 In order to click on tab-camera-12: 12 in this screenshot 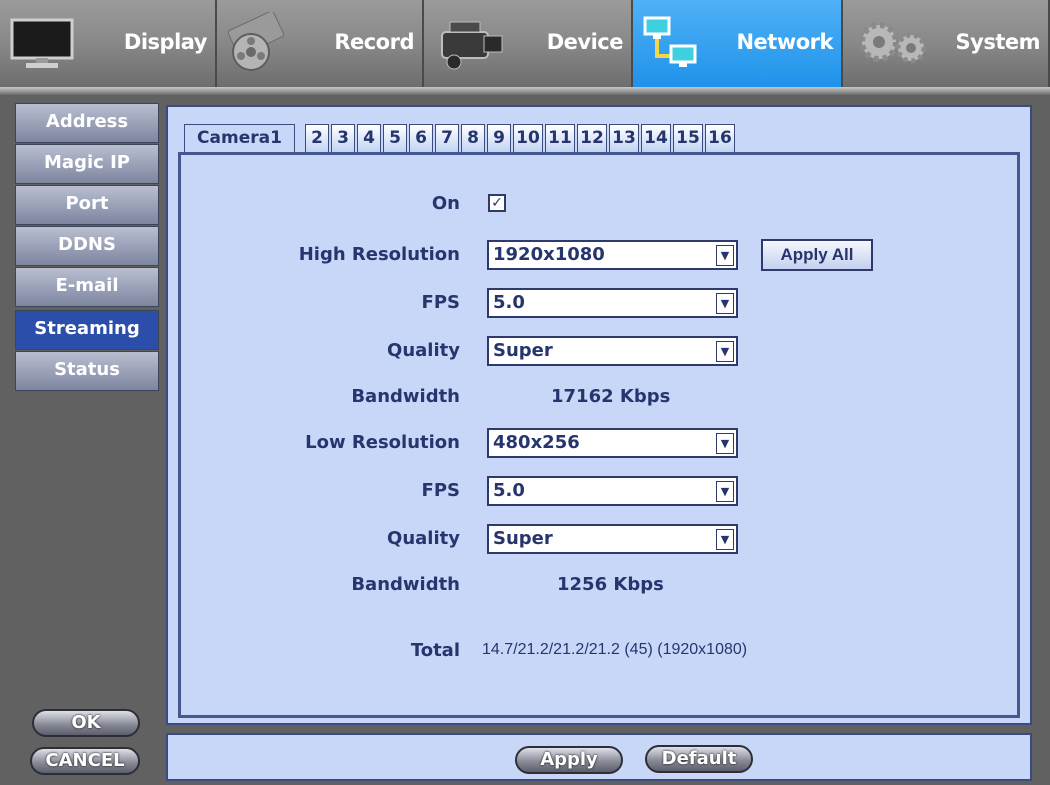, I will do `click(592, 139)`.